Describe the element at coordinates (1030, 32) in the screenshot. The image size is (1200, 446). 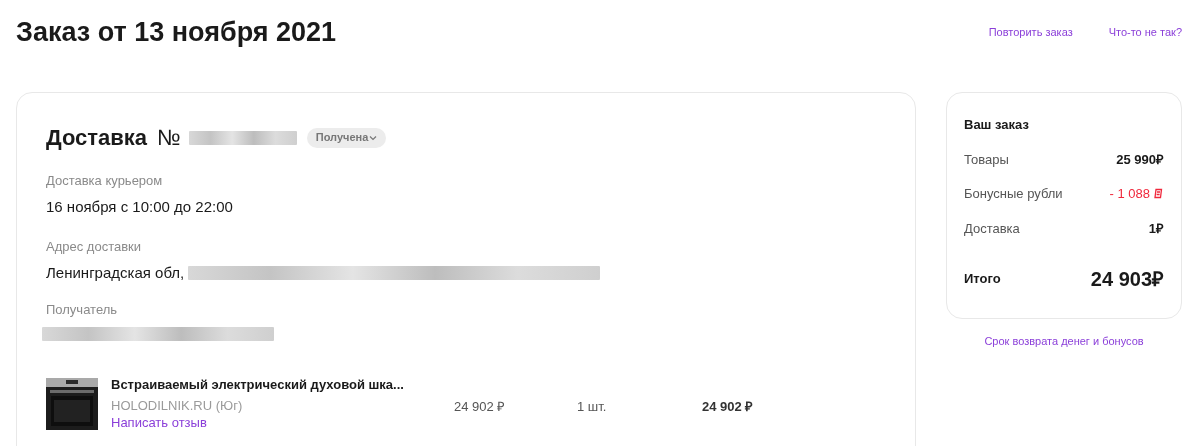
I see `header-link: Повторить заказ` at that location.